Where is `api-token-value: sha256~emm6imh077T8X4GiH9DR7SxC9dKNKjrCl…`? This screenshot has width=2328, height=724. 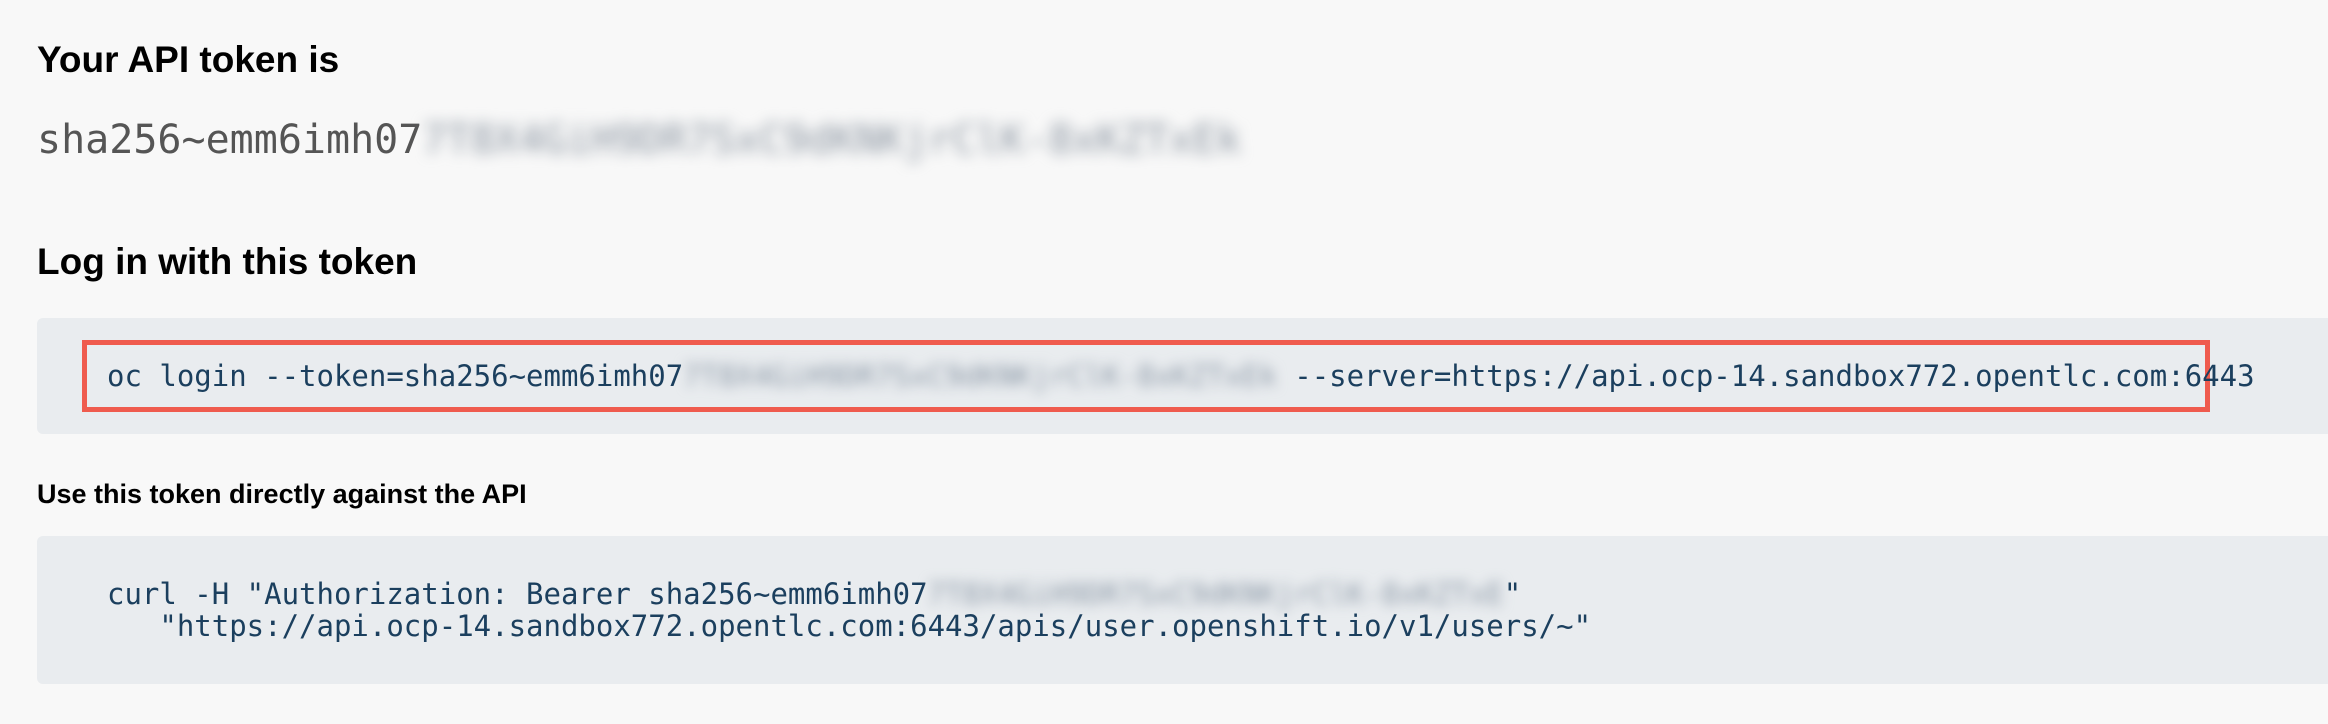
api-token-value: sha256~emm6imh077T8X4GiH9DR7SxC9dKNKjrCl… is located at coordinates (639, 140).